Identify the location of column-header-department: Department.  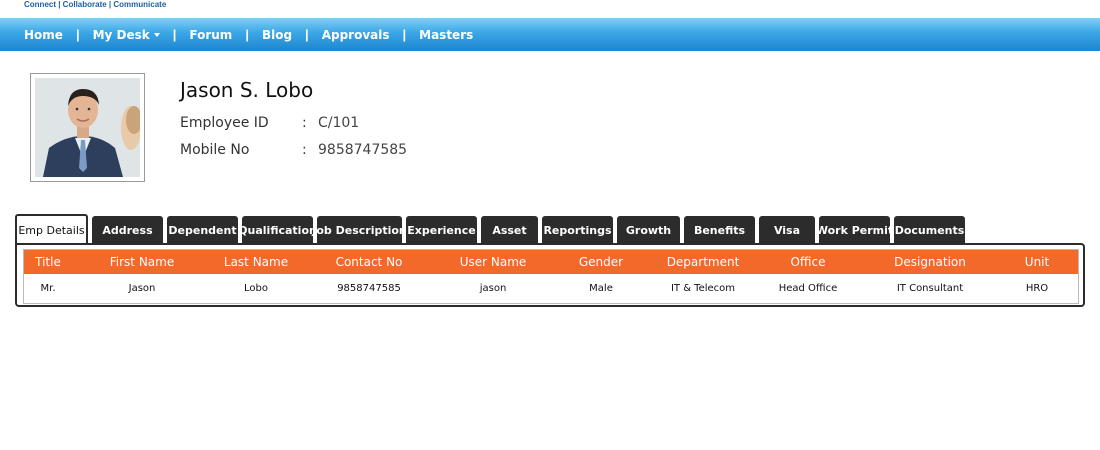
(703, 262).